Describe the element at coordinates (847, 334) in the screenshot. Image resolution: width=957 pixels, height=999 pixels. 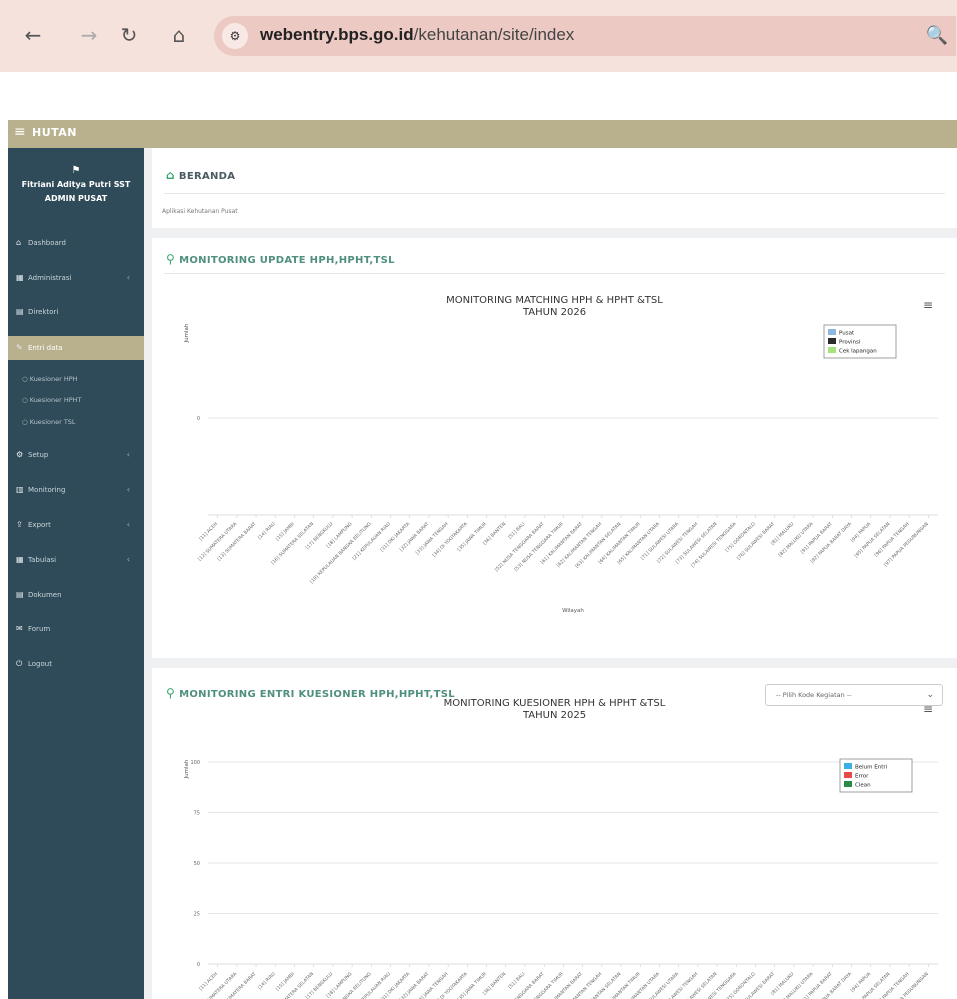
I see `legend-label: Pusat` at that location.